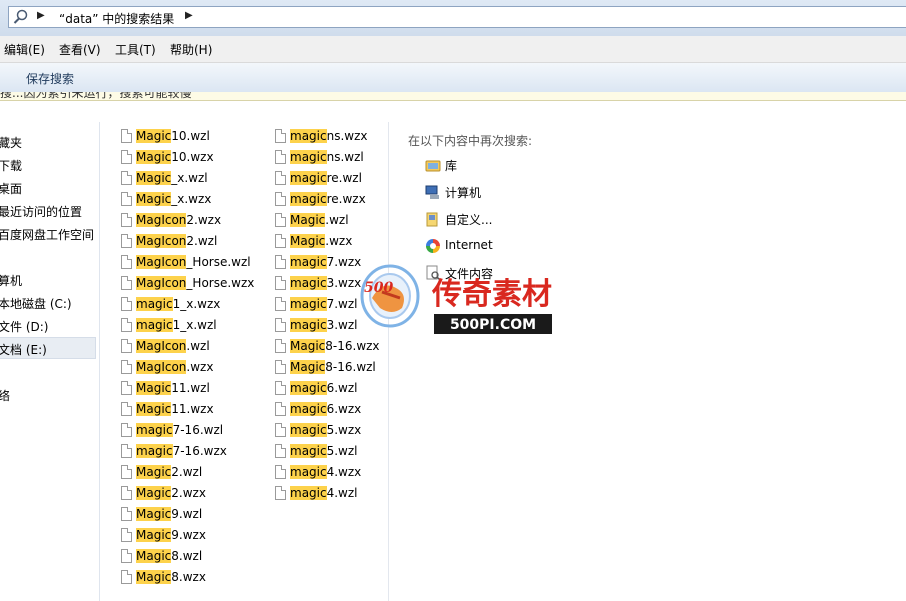  I want to click on save-search-button: 保存搜索, so click(50, 78).